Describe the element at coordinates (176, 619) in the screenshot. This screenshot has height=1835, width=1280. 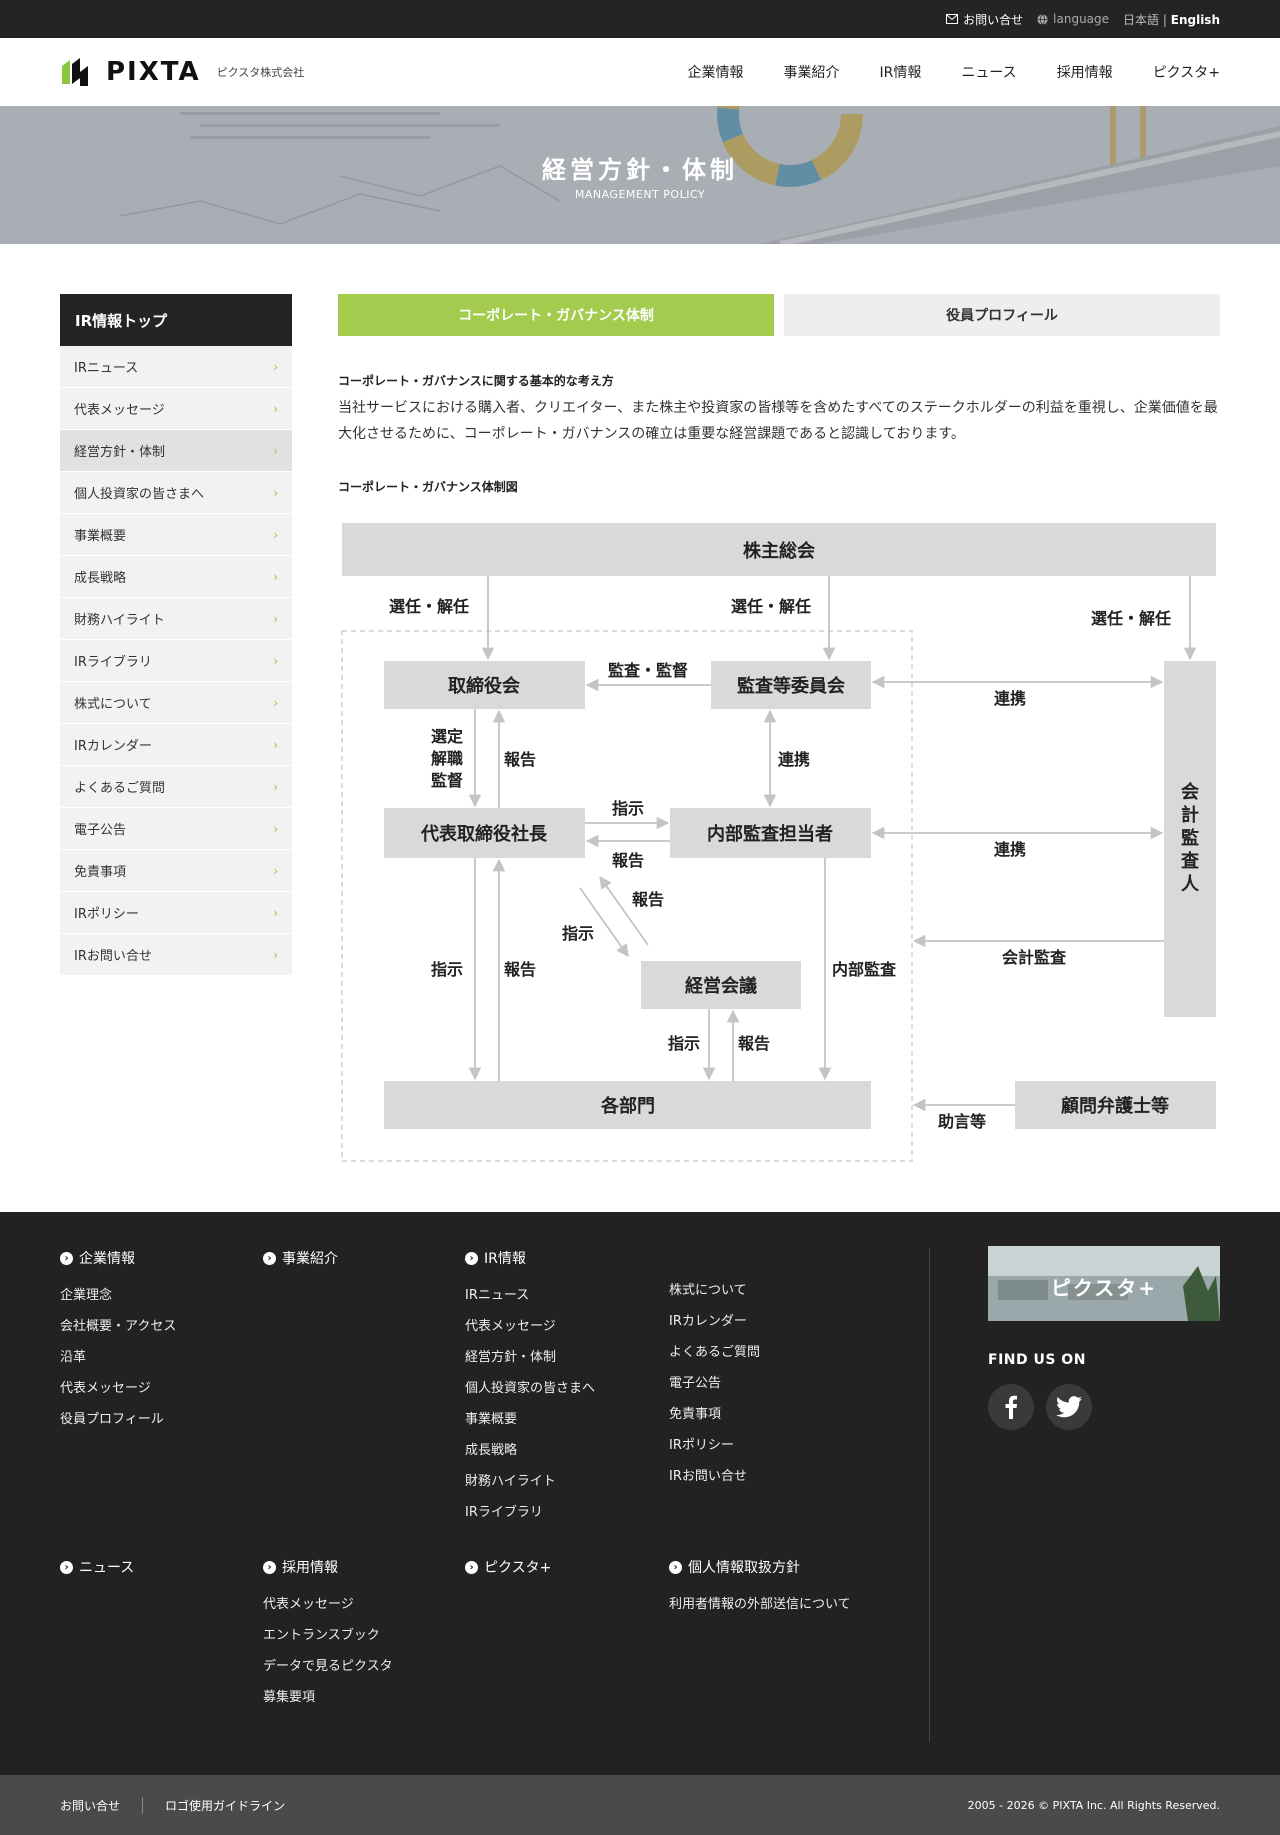
I see `sidebar-item: 財務ハイライト ›` at that location.